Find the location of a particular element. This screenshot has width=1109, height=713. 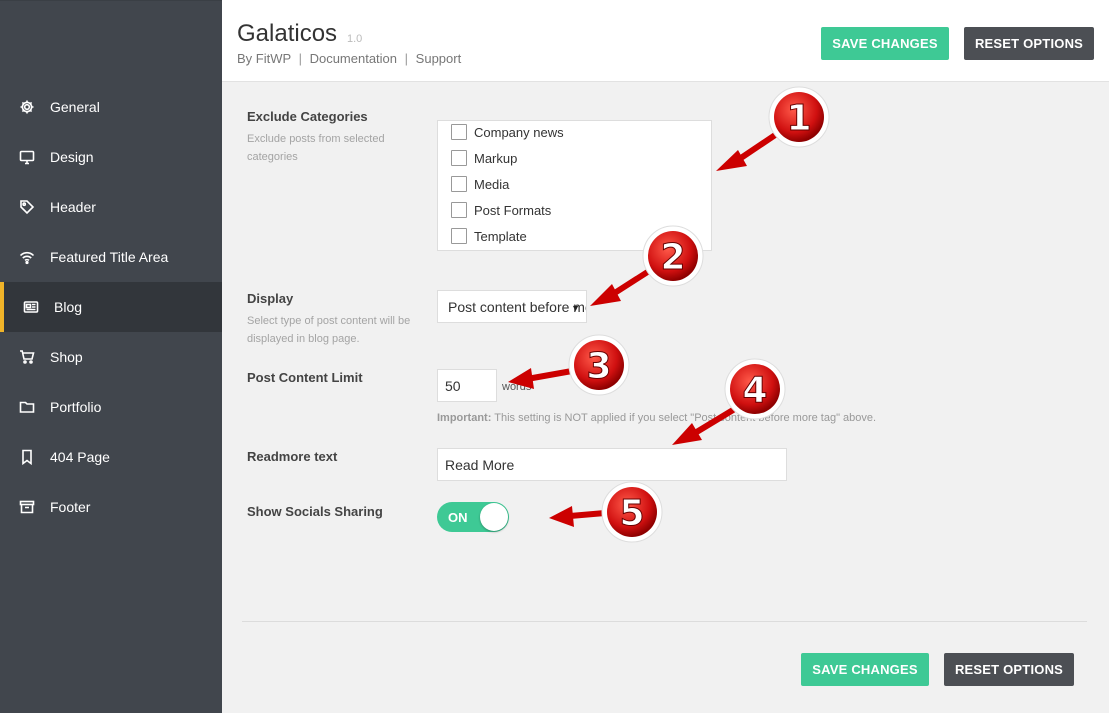

annotation-badge-1: 1 is located at coordinates (799, 117).